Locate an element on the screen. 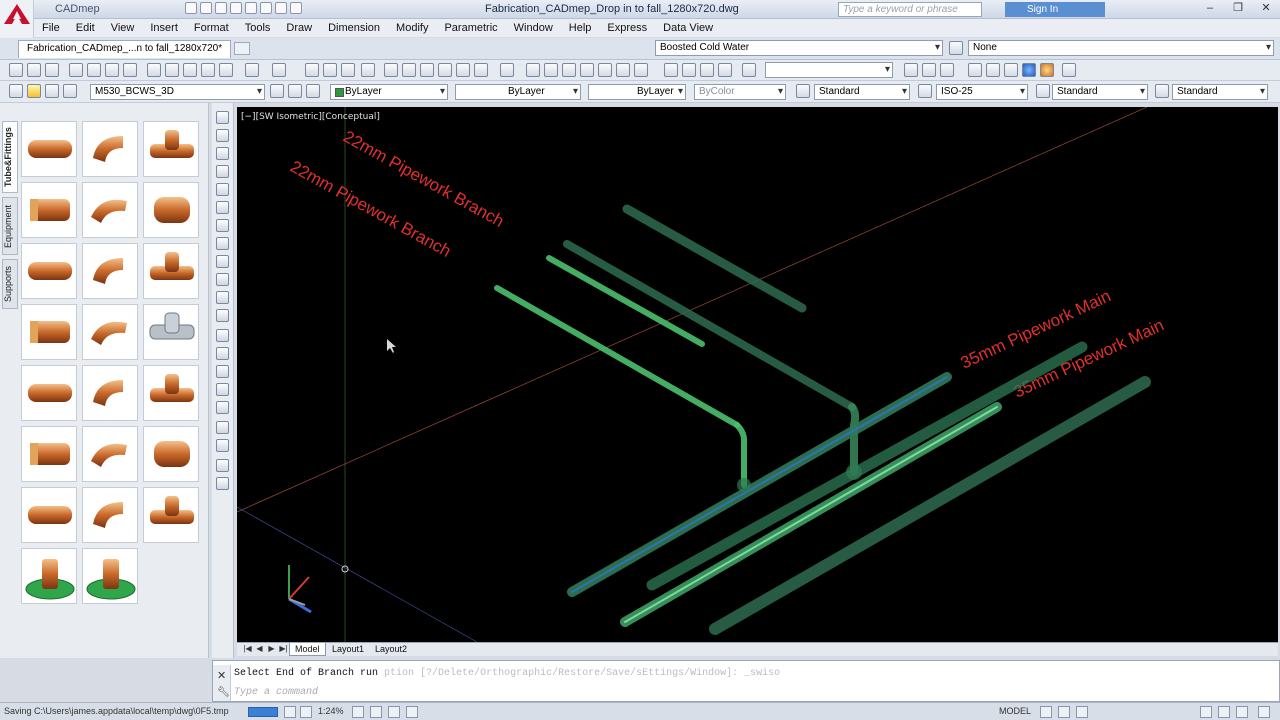 This screenshot has width=1280, height=720. properties-icon is located at coordinates (391, 70).